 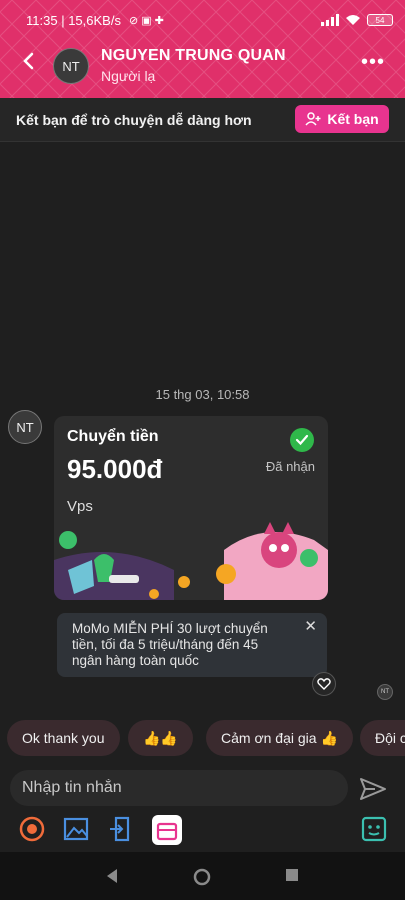 What do you see at coordinates (373, 62) in the screenshot?
I see `more-options-button: •••` at bounding box center [373, 62].